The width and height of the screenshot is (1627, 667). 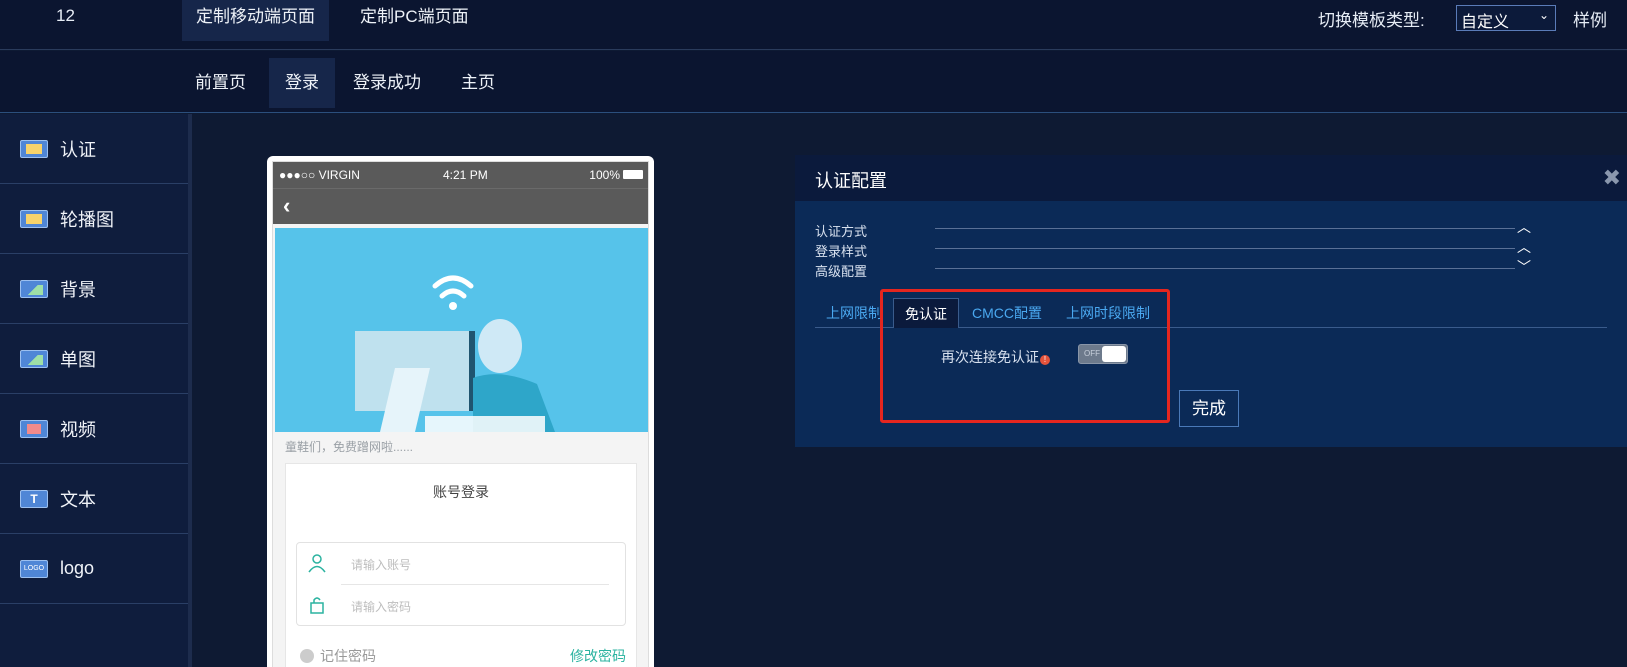 I want to click on user-icon, so click(x=317, y=563).